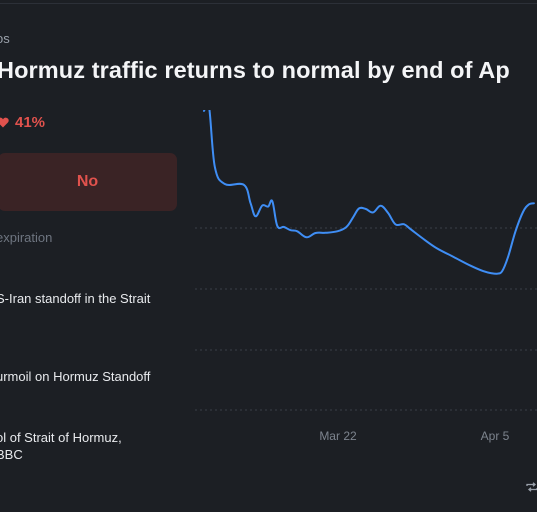 The image size is (537, 512). I want to click on news-item-line: S-Iran standoff in the Strait, so click(75, 298).